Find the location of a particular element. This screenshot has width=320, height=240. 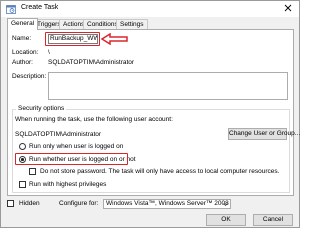

location-value: \ is located at coordinates (49, 52).